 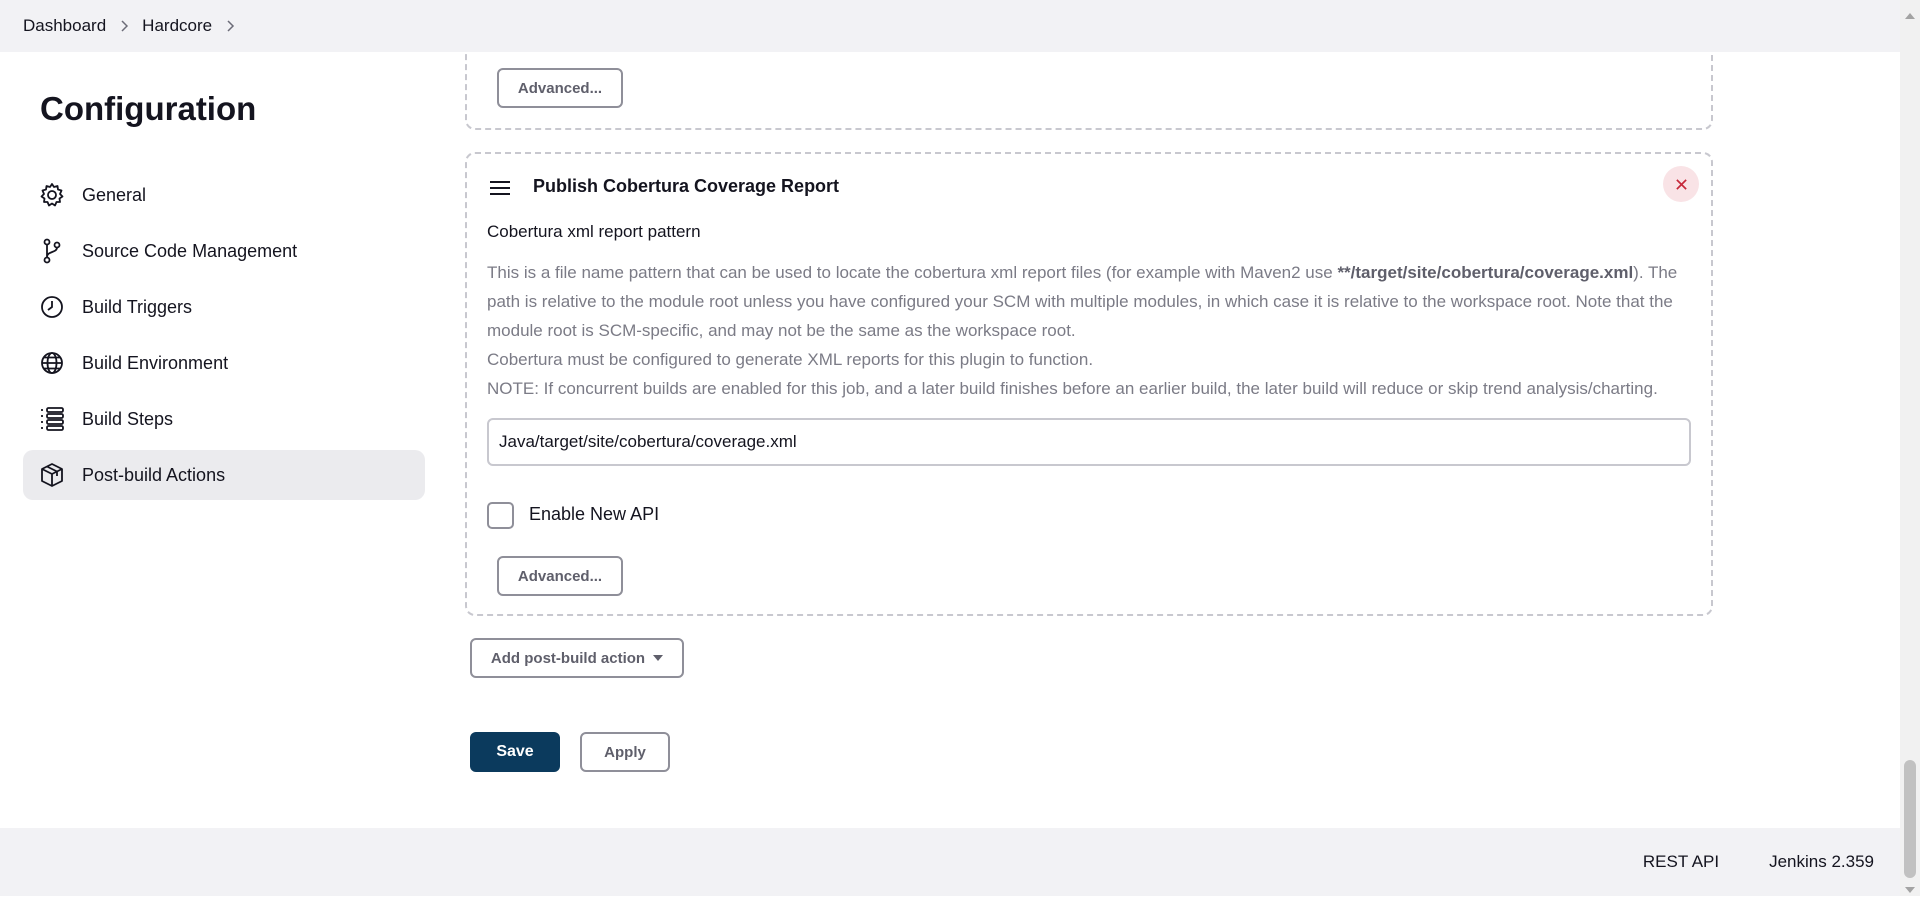 I want to click on package-icon, so click(x=52, y=475).